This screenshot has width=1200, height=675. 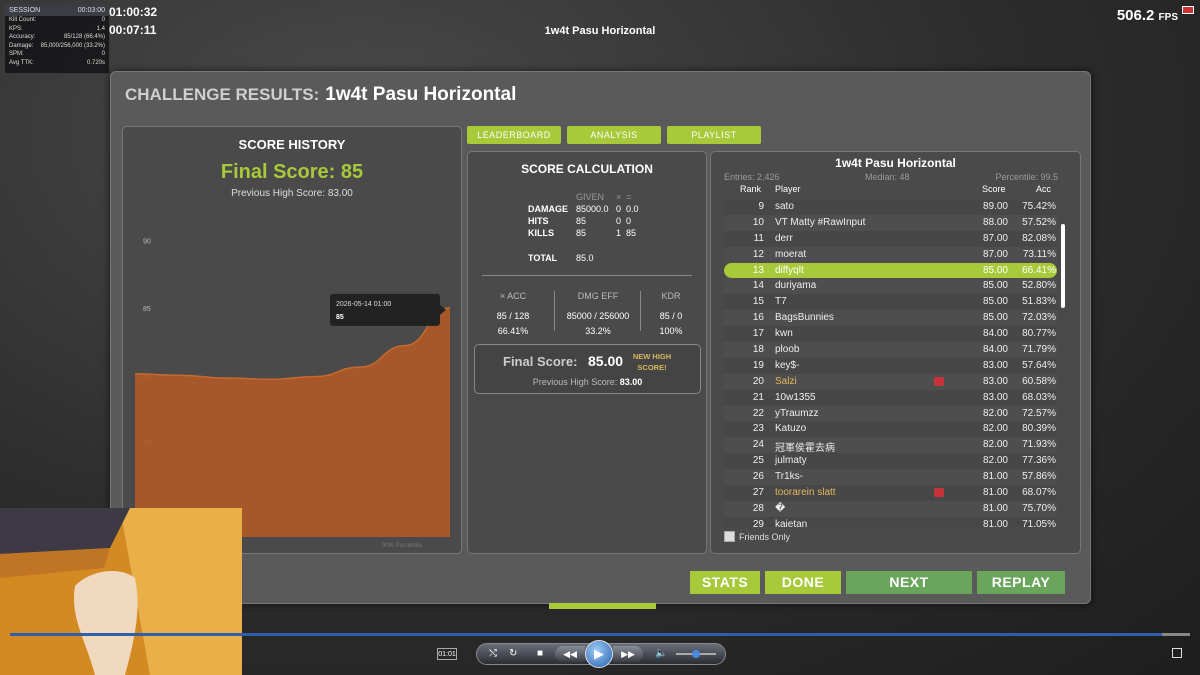 I want to click on leaderboard-score: 88.00, so click(x=995, y=222).